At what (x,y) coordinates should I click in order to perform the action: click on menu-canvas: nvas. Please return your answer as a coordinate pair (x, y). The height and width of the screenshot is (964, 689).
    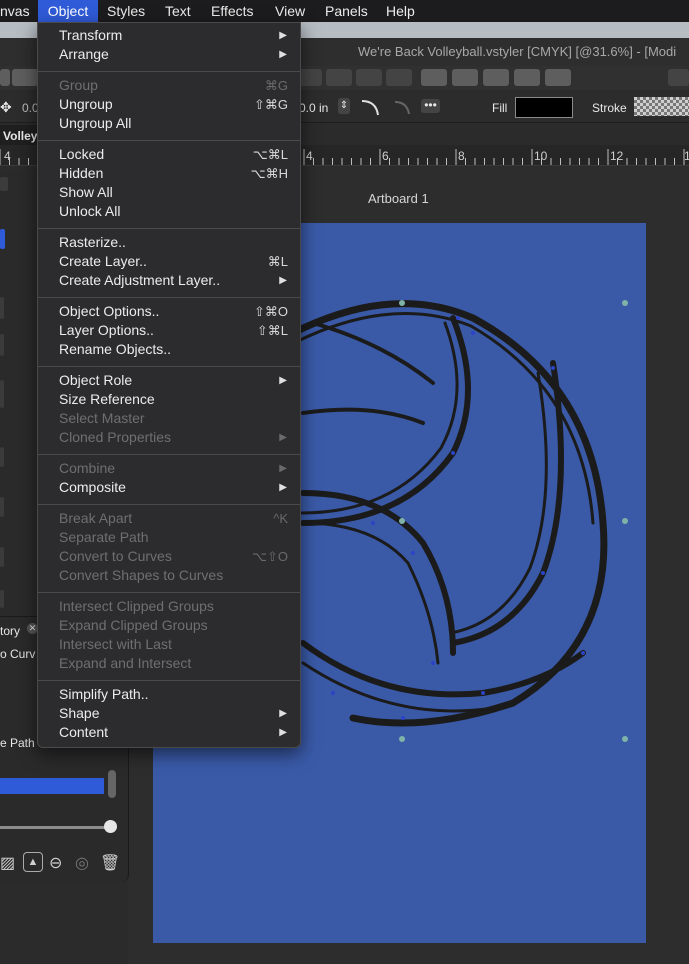
    Looking at the image, I should click on (15, 11).